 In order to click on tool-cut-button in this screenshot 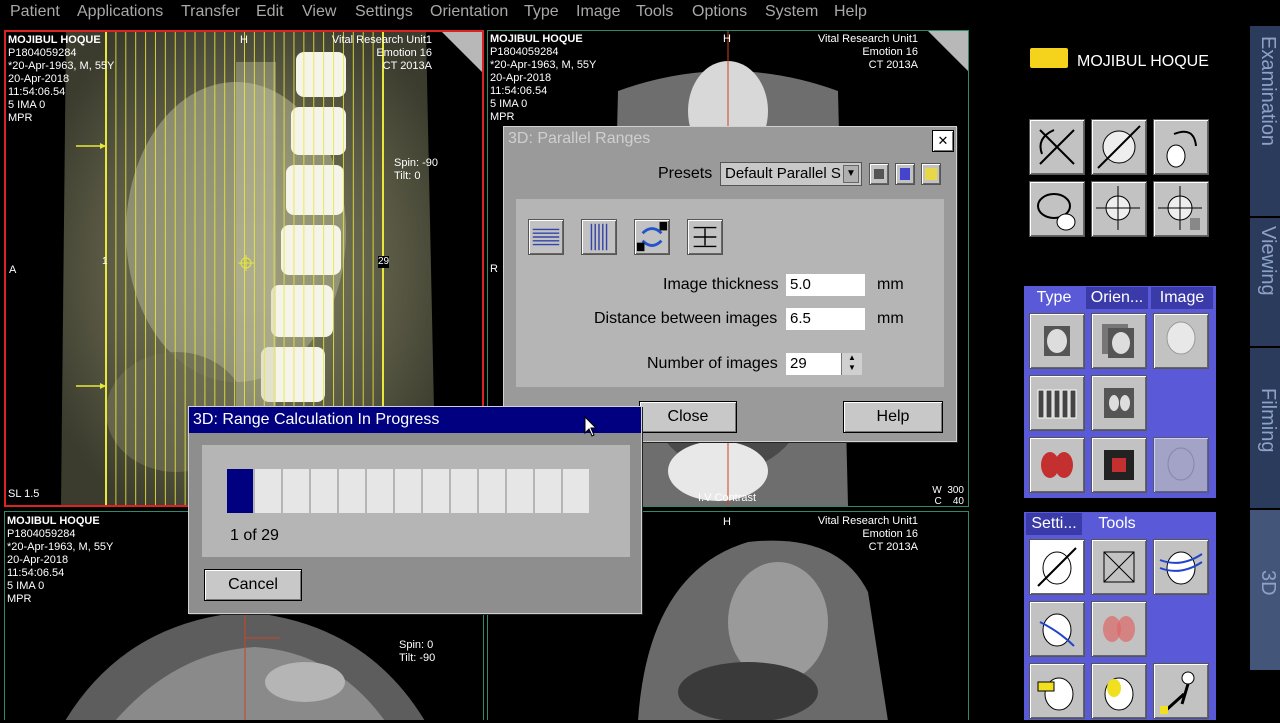, I will do `click(1057, 567)`.